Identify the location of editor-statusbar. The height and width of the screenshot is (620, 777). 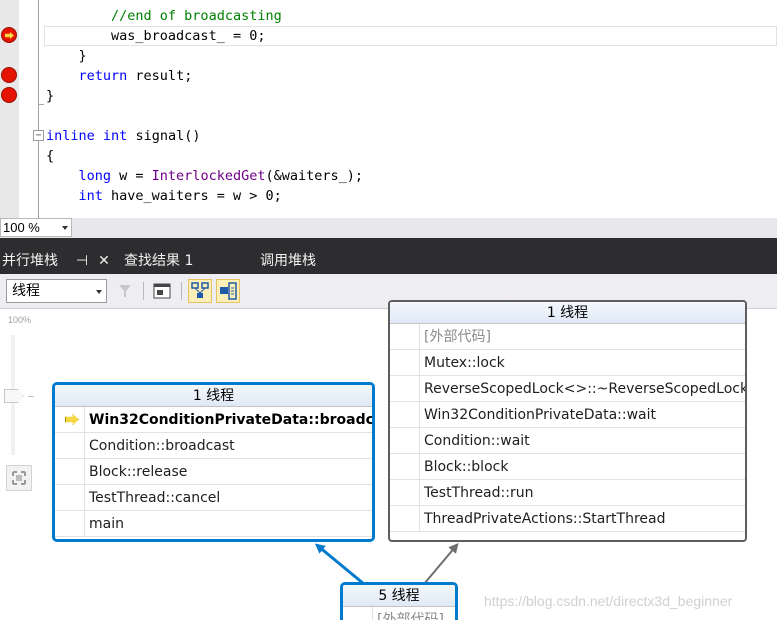
(388, 228).